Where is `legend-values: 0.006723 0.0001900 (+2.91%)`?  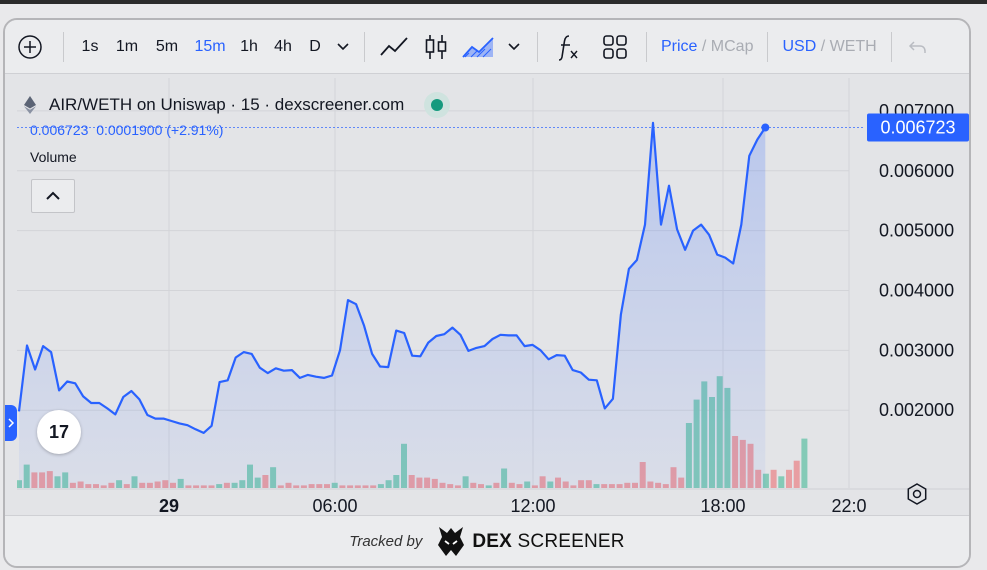 legend-values: 0.006723 0.0001900 (+2.91%) is located at coordinates (126, 130).